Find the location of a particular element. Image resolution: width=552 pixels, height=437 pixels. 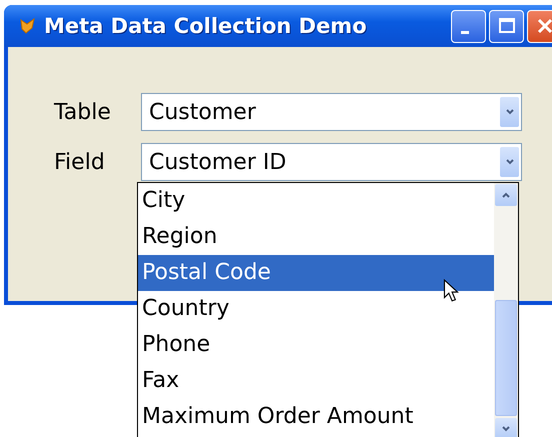

list-item: Maximum Order Amount is located at coordinates (316, 417).